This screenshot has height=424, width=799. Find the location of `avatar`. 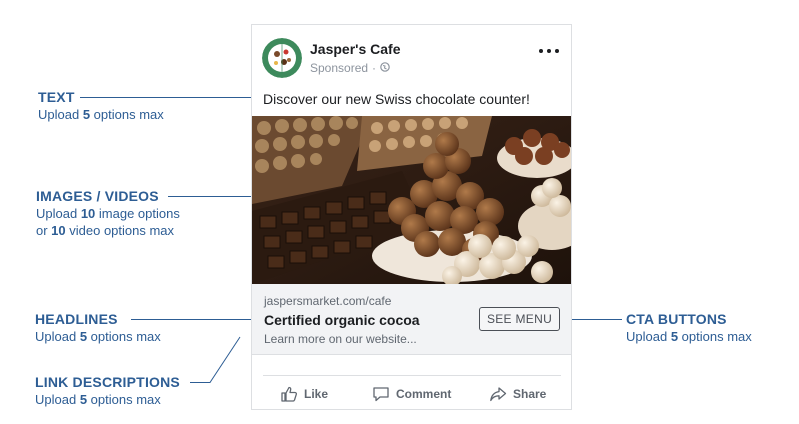

avatar is located at coordinates (282, 58).